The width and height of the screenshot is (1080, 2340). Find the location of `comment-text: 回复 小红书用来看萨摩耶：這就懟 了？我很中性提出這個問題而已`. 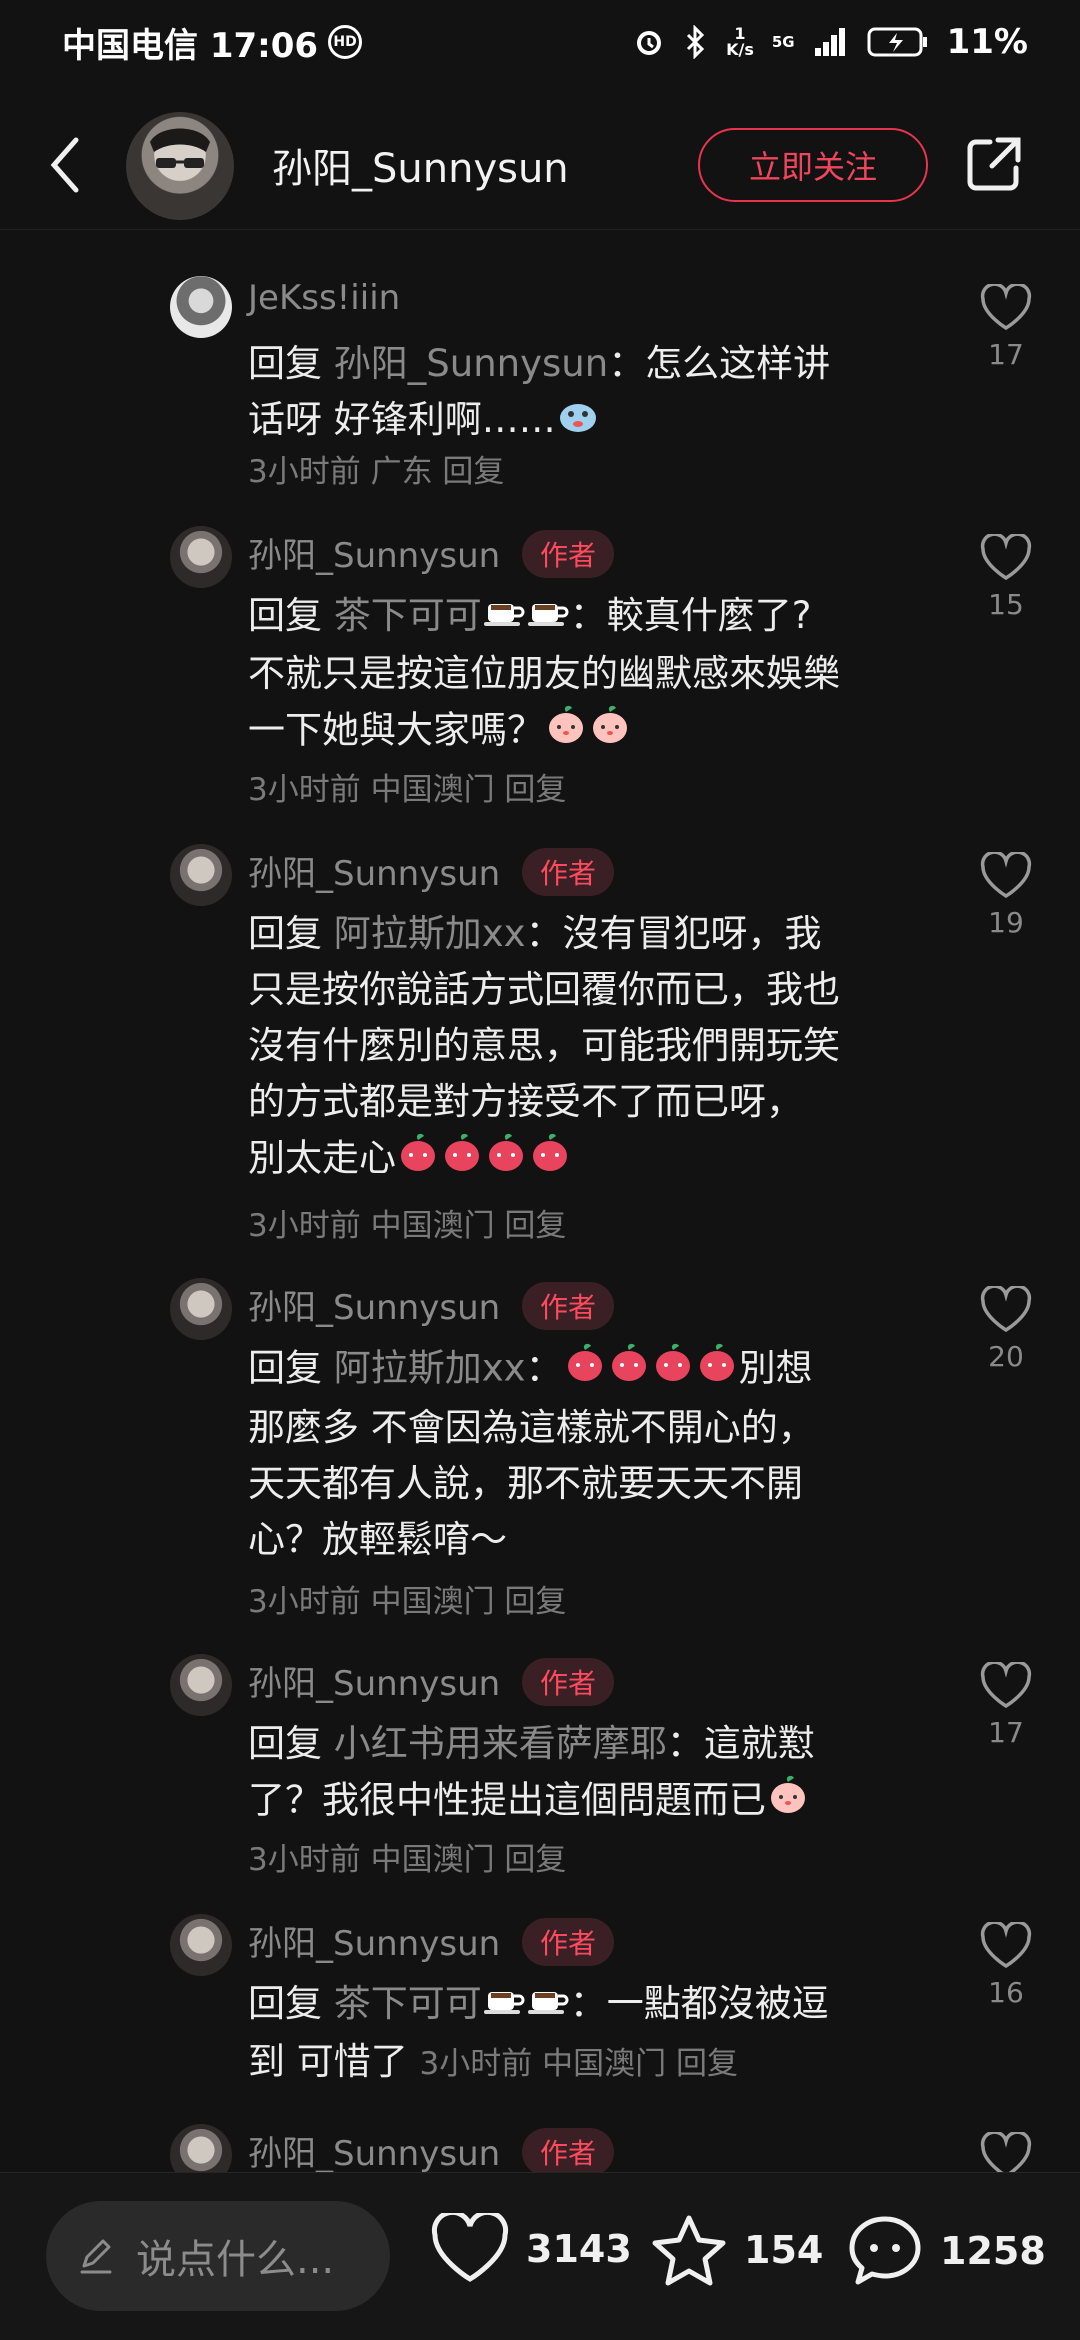

comment-text: 回复 小红书用来看萨摩耶：這就懟 了？我很中性提出這個問題而已 is located at coordinates (593, 1774).